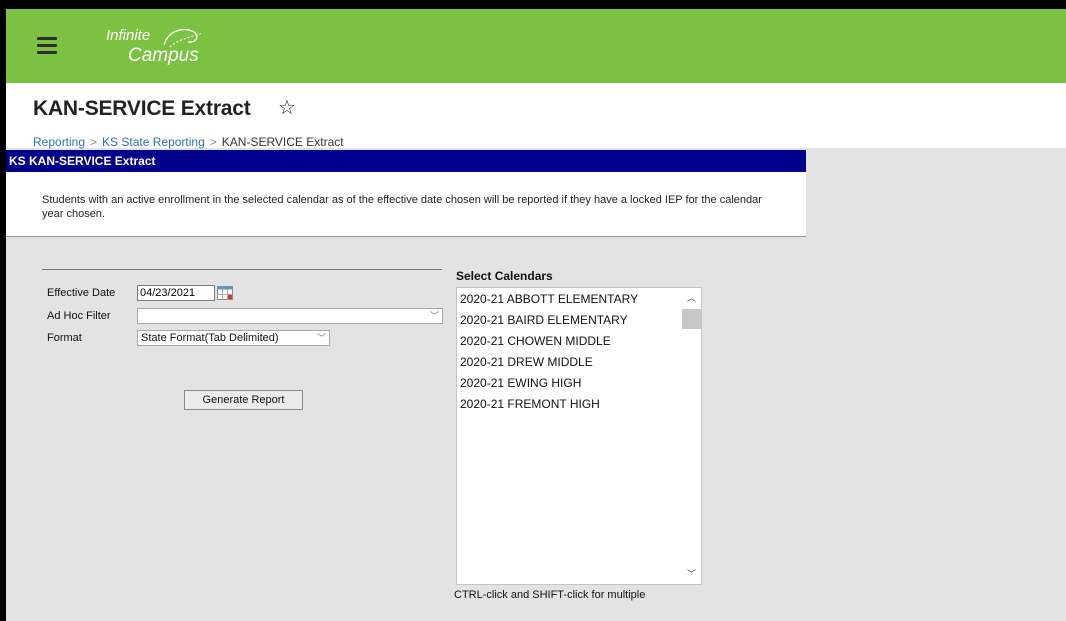 This screenshot has height=621, width=1066. Describe the element at coordinates (290, 316) in the screenshot. I see `ad-hoc-filter-select: ﹀` at that location.